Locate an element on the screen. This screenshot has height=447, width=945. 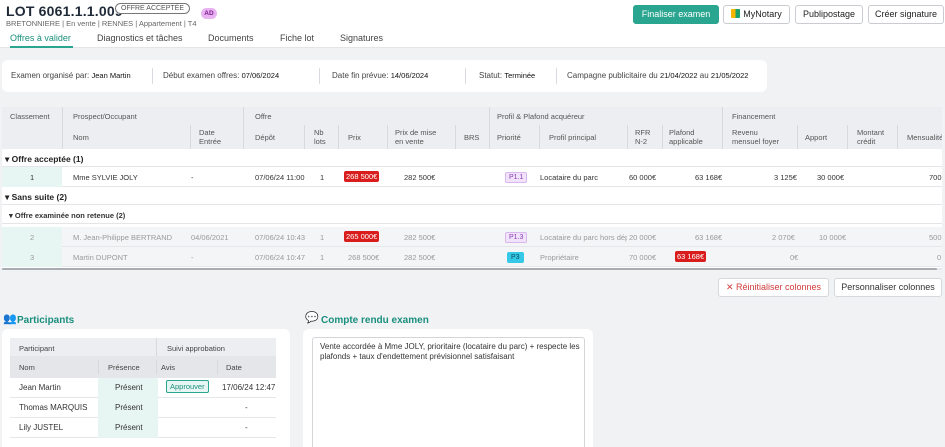
subgroup-non-retenue-text: Offre examinée non retenue (2) is located at coordinates (70, 215).